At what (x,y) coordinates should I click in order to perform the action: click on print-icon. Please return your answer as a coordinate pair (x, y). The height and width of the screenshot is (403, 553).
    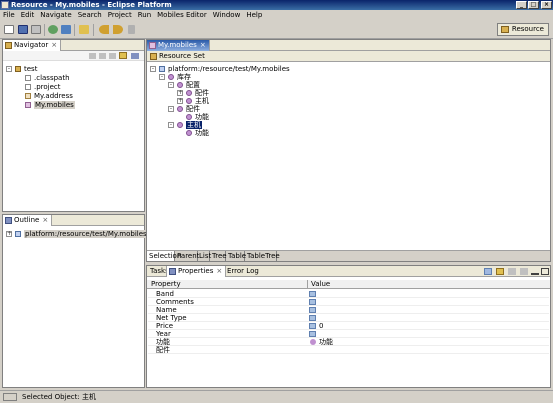
    Looking at the image, I should click on (36, 29).